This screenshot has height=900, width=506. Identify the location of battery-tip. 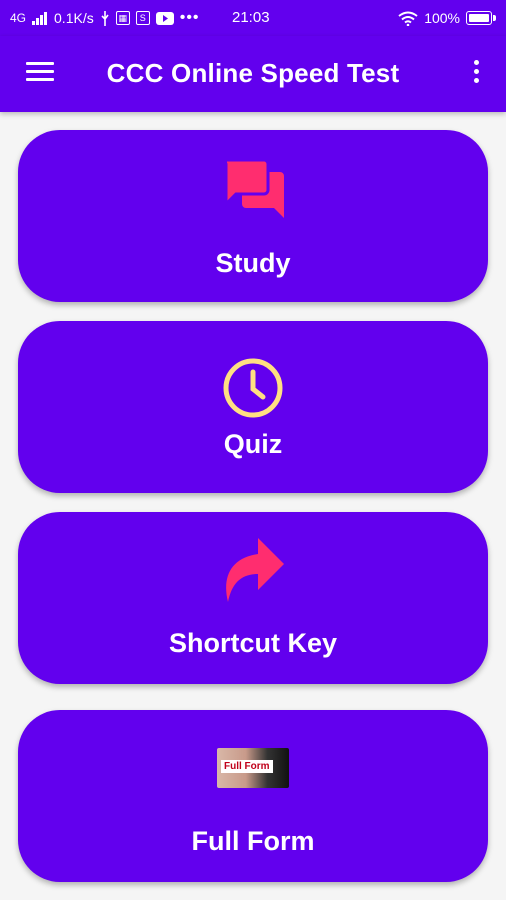
(494, 18).